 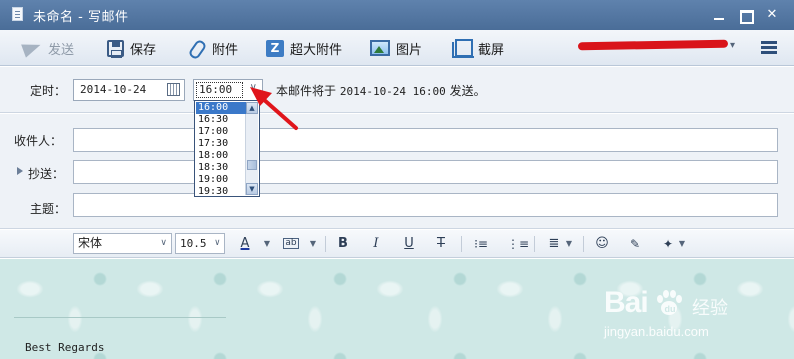 I want to click on sender-account-redacted, so click(x=653, y=45).